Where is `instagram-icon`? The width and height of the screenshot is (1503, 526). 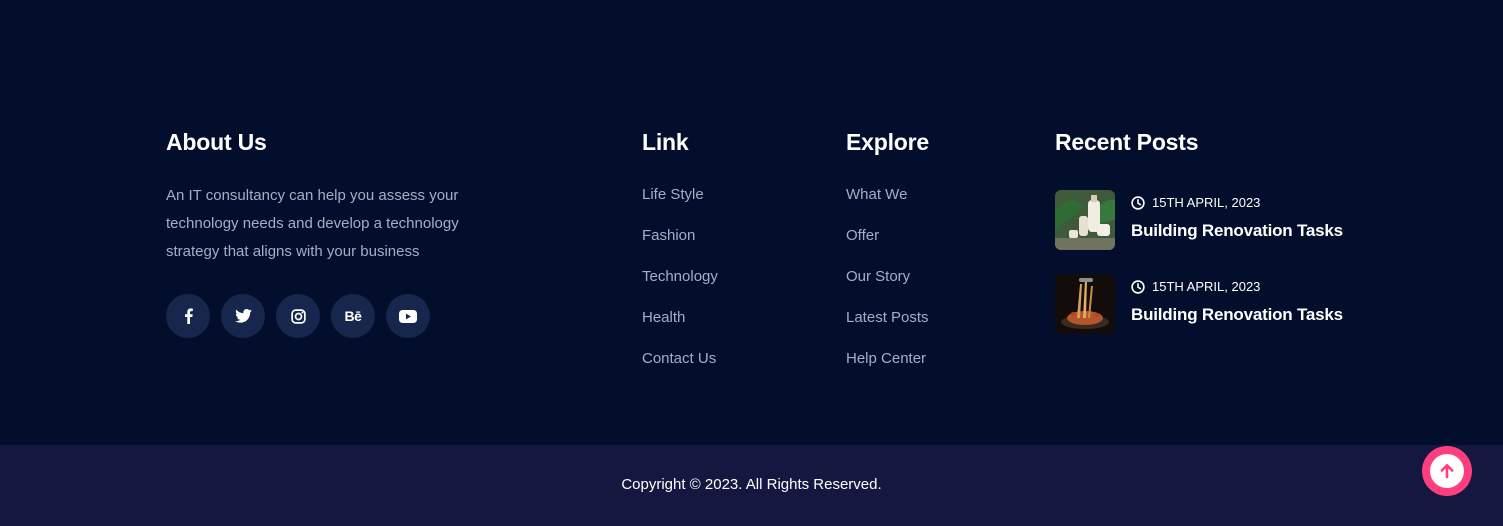 instagram-icon is located at coordinates (298, 316).